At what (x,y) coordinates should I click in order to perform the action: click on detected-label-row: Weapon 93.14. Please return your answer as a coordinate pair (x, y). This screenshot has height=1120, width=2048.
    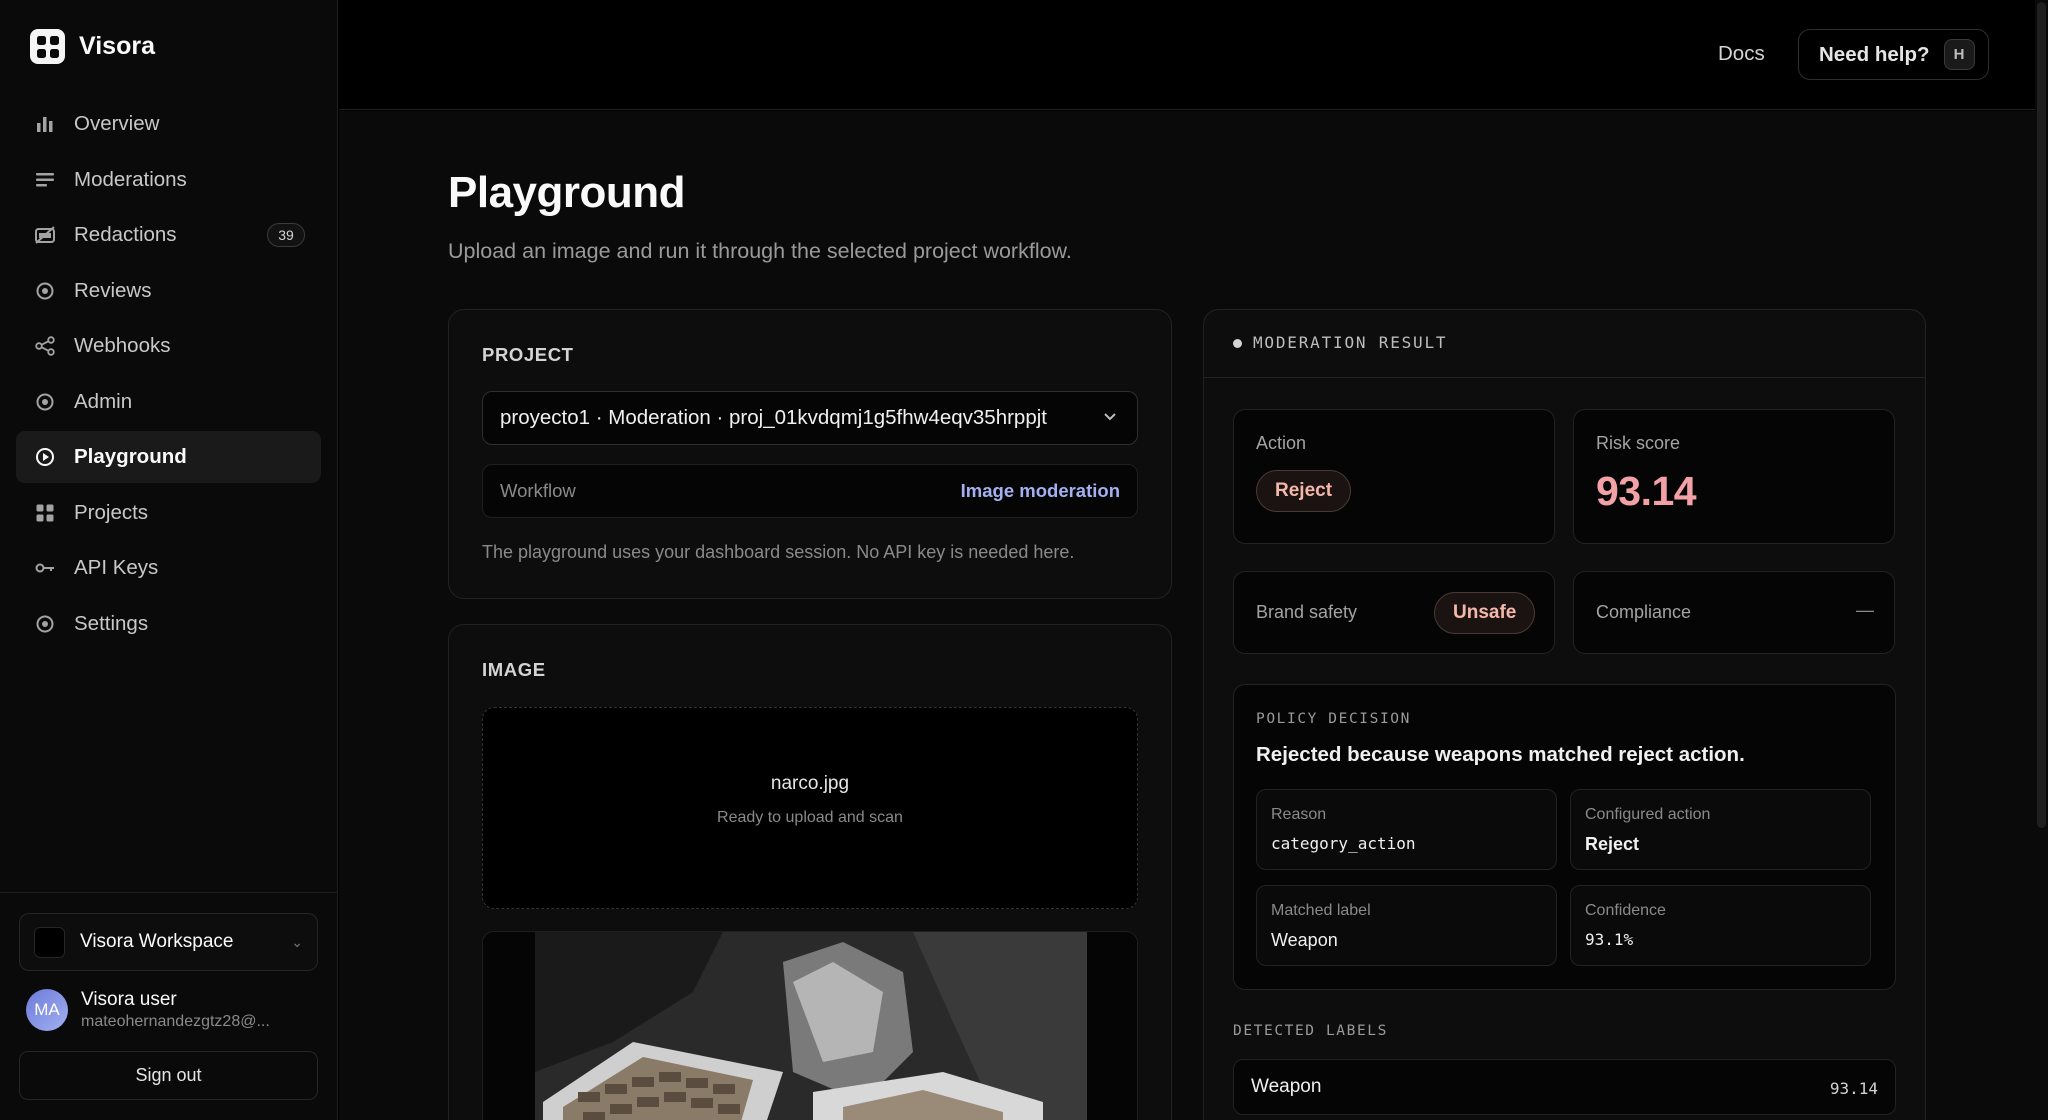
    Looking at the image, I should click on (1564, 1087).